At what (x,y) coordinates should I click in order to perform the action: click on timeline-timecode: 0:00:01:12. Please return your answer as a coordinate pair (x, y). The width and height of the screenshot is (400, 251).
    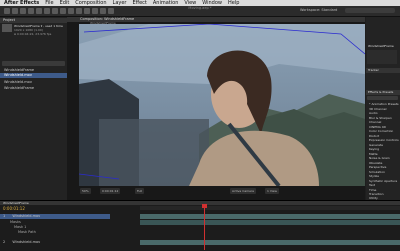
    Looking at the image, I should click on (14, 208).